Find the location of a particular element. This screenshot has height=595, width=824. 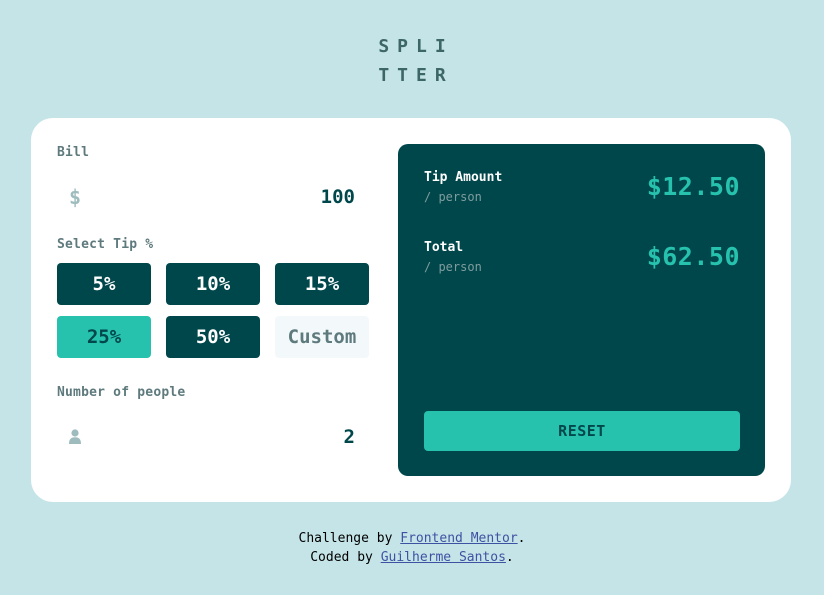

tip-amount-label: Tip Amount is located at coordinates (463, 177).